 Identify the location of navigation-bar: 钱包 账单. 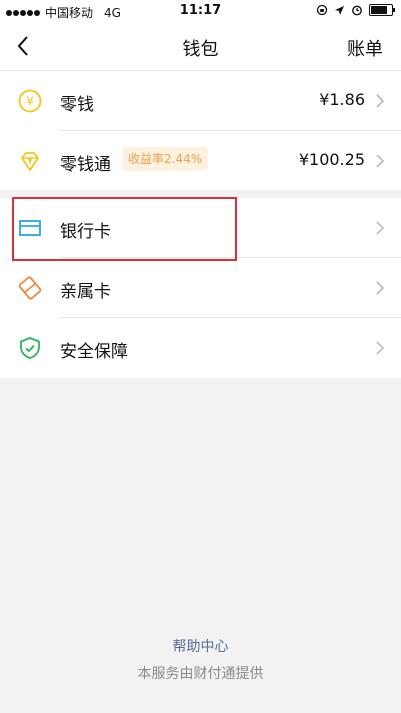
(200, 46).